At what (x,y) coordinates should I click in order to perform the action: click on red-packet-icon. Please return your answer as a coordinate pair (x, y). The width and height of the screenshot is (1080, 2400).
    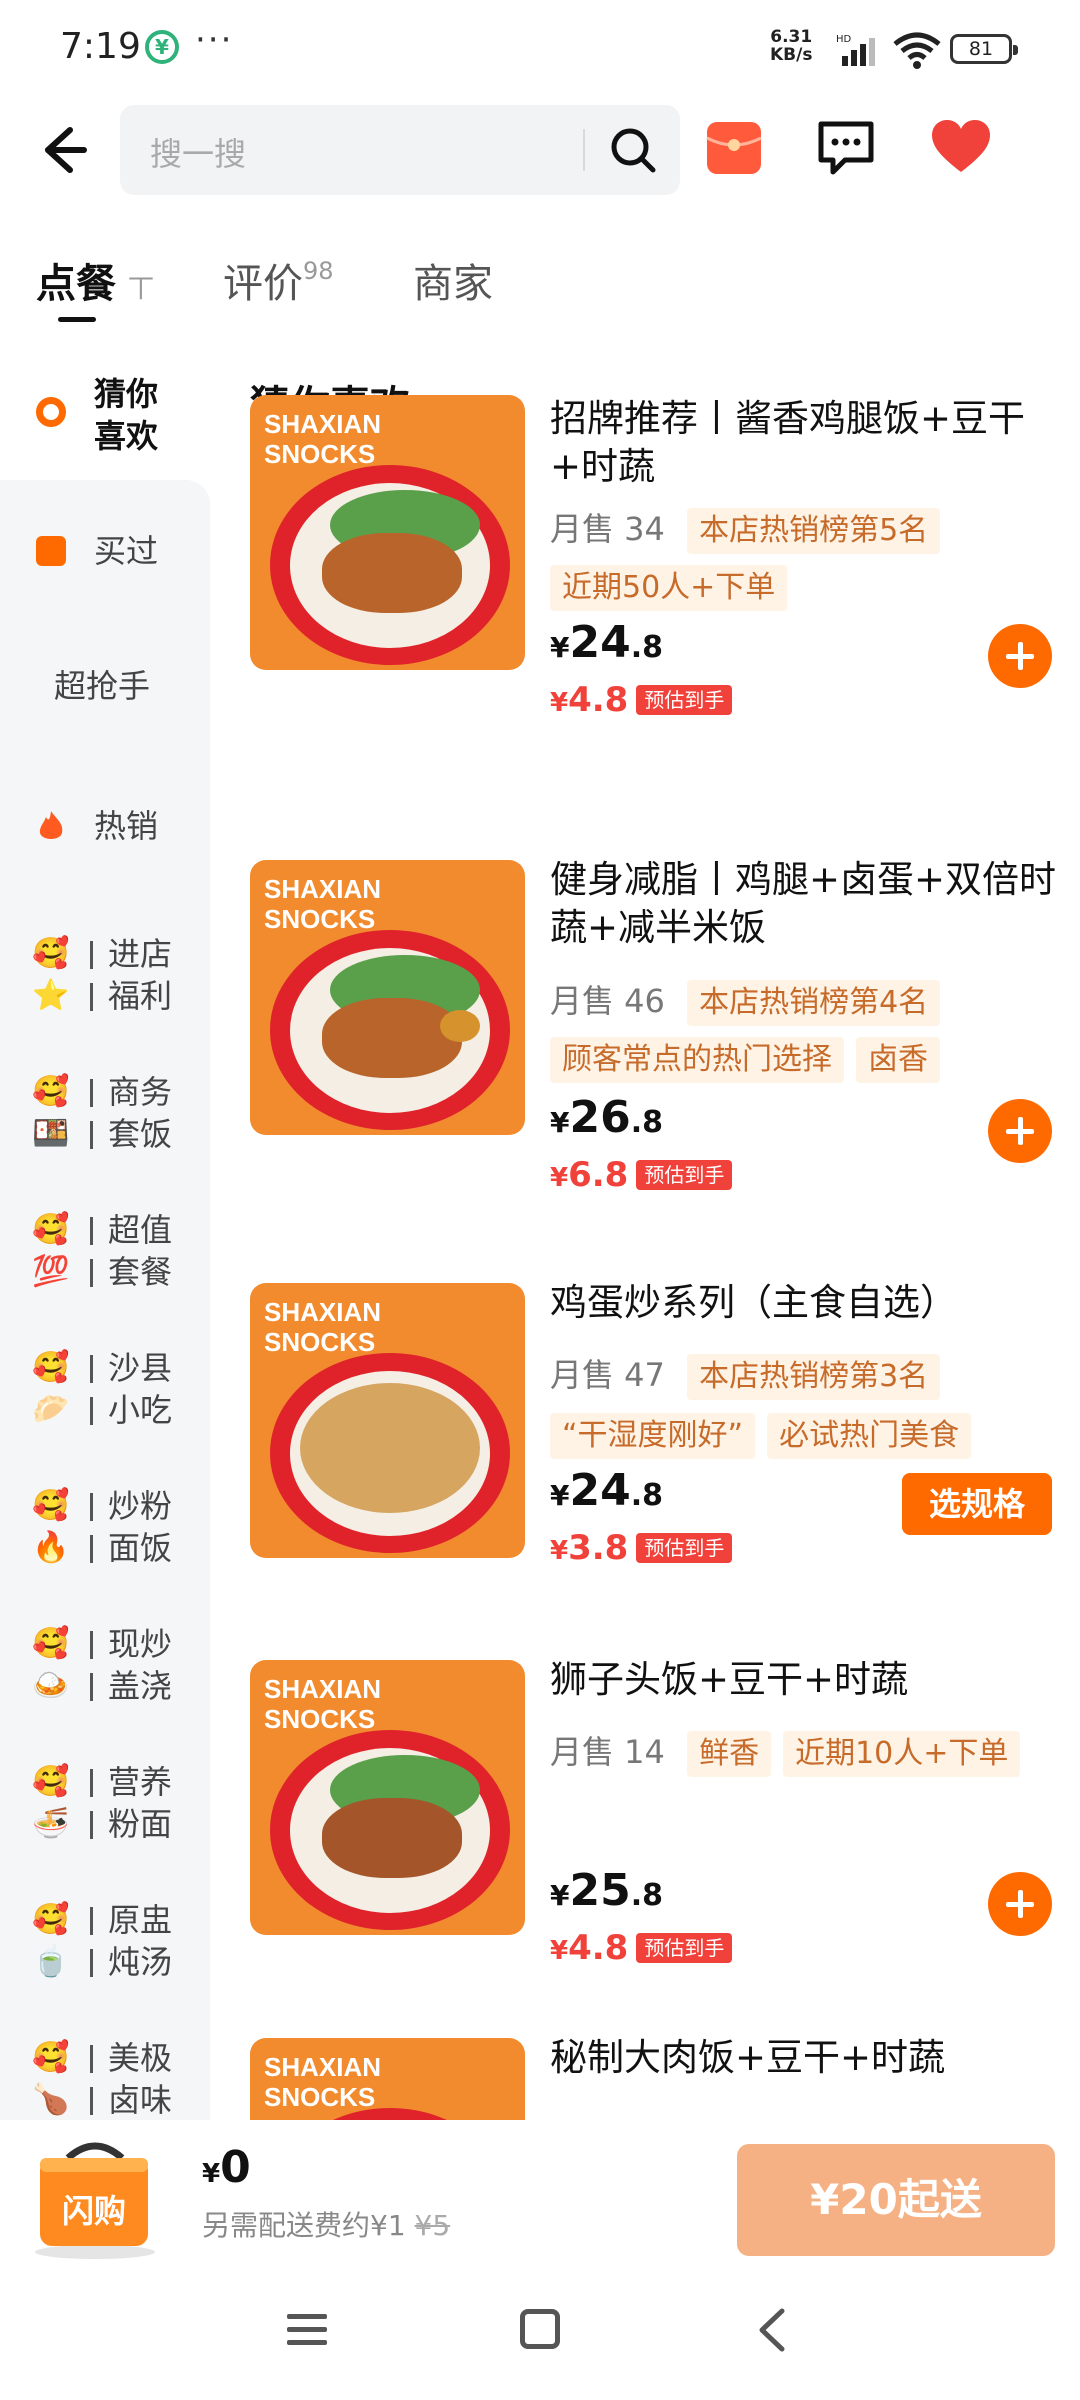
    Looking at the image, I should click on (734, 147).